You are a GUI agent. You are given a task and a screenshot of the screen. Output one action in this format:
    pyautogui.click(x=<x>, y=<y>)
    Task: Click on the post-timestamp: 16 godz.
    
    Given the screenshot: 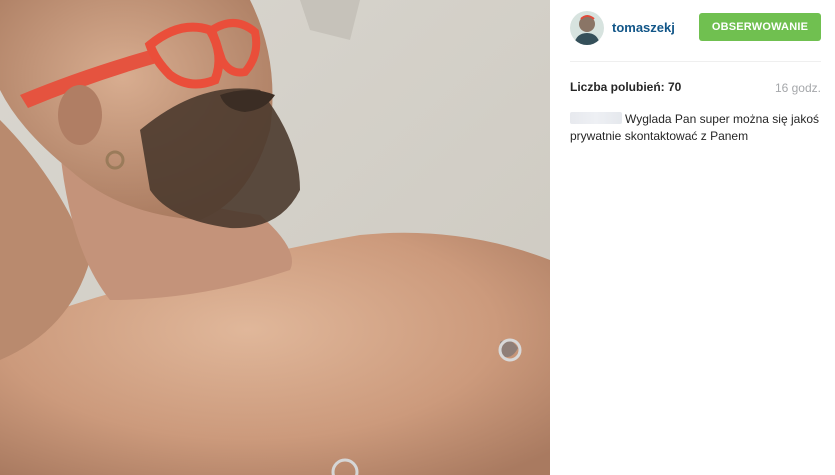 What is the action you would take?
    pyautogui.click(x=798, y=88)
    